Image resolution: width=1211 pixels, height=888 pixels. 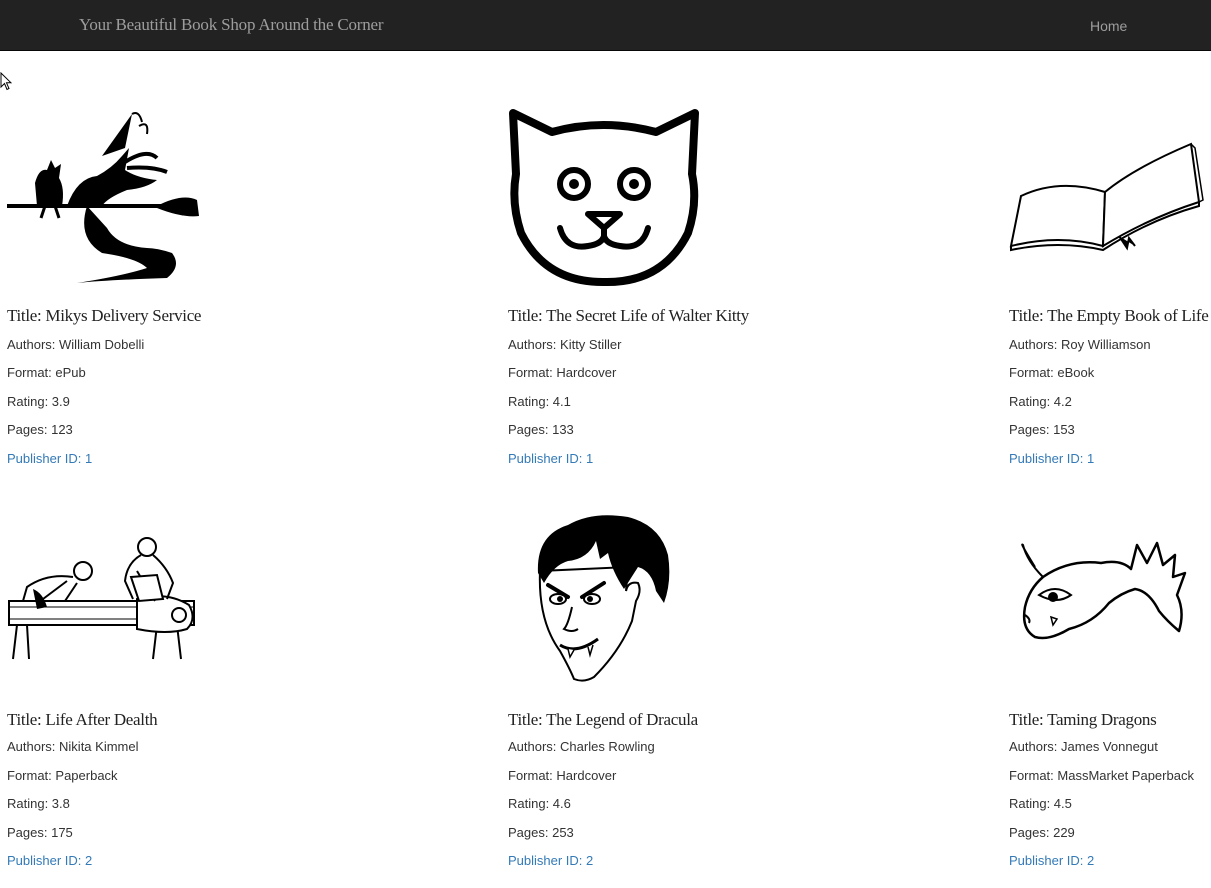 What do you see at coordinates (46, 372) in the screenshot?
I see `book-format: Format: ePub` at bounding box center [46, 372].